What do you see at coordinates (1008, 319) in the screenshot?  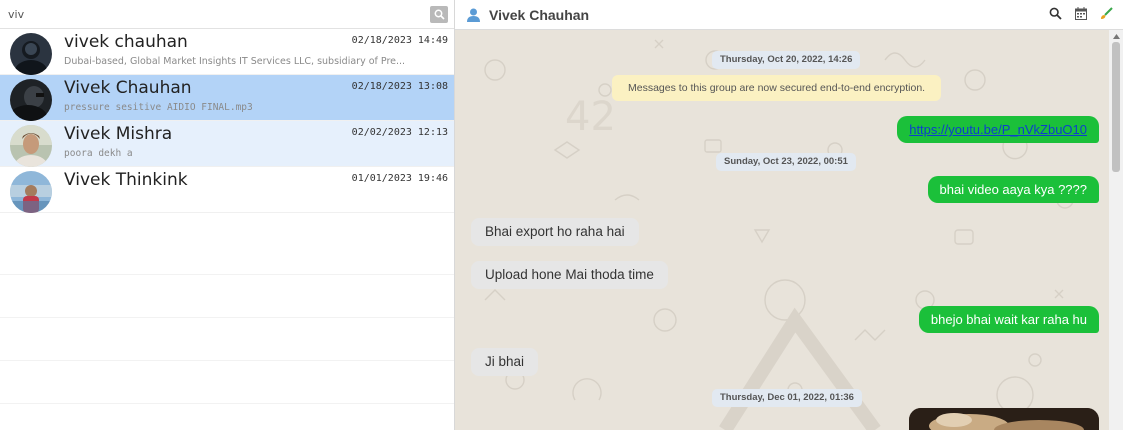 I see `message-outgoing: bhejo bhai wait kar raha hu` at bounding box center [1008, 319].